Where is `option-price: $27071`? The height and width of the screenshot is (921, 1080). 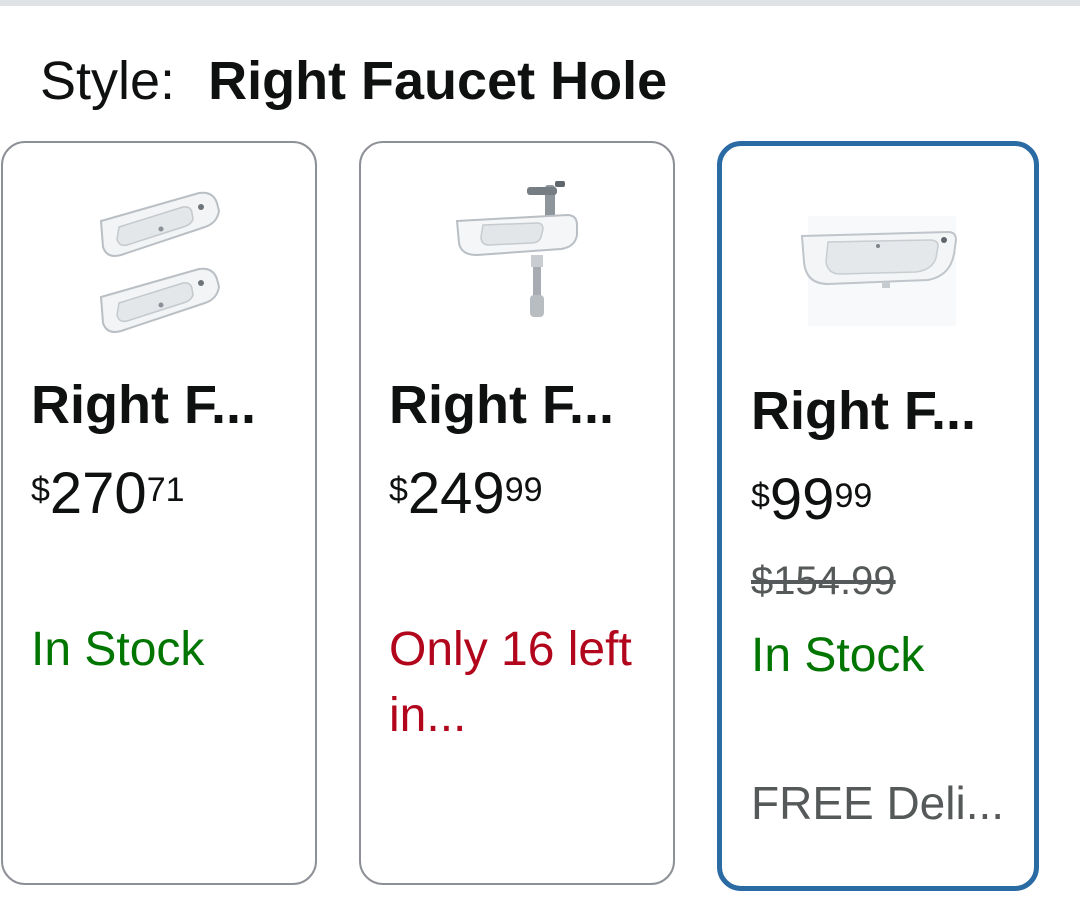 option-price: $27071 is located at coordinates (108, 494).